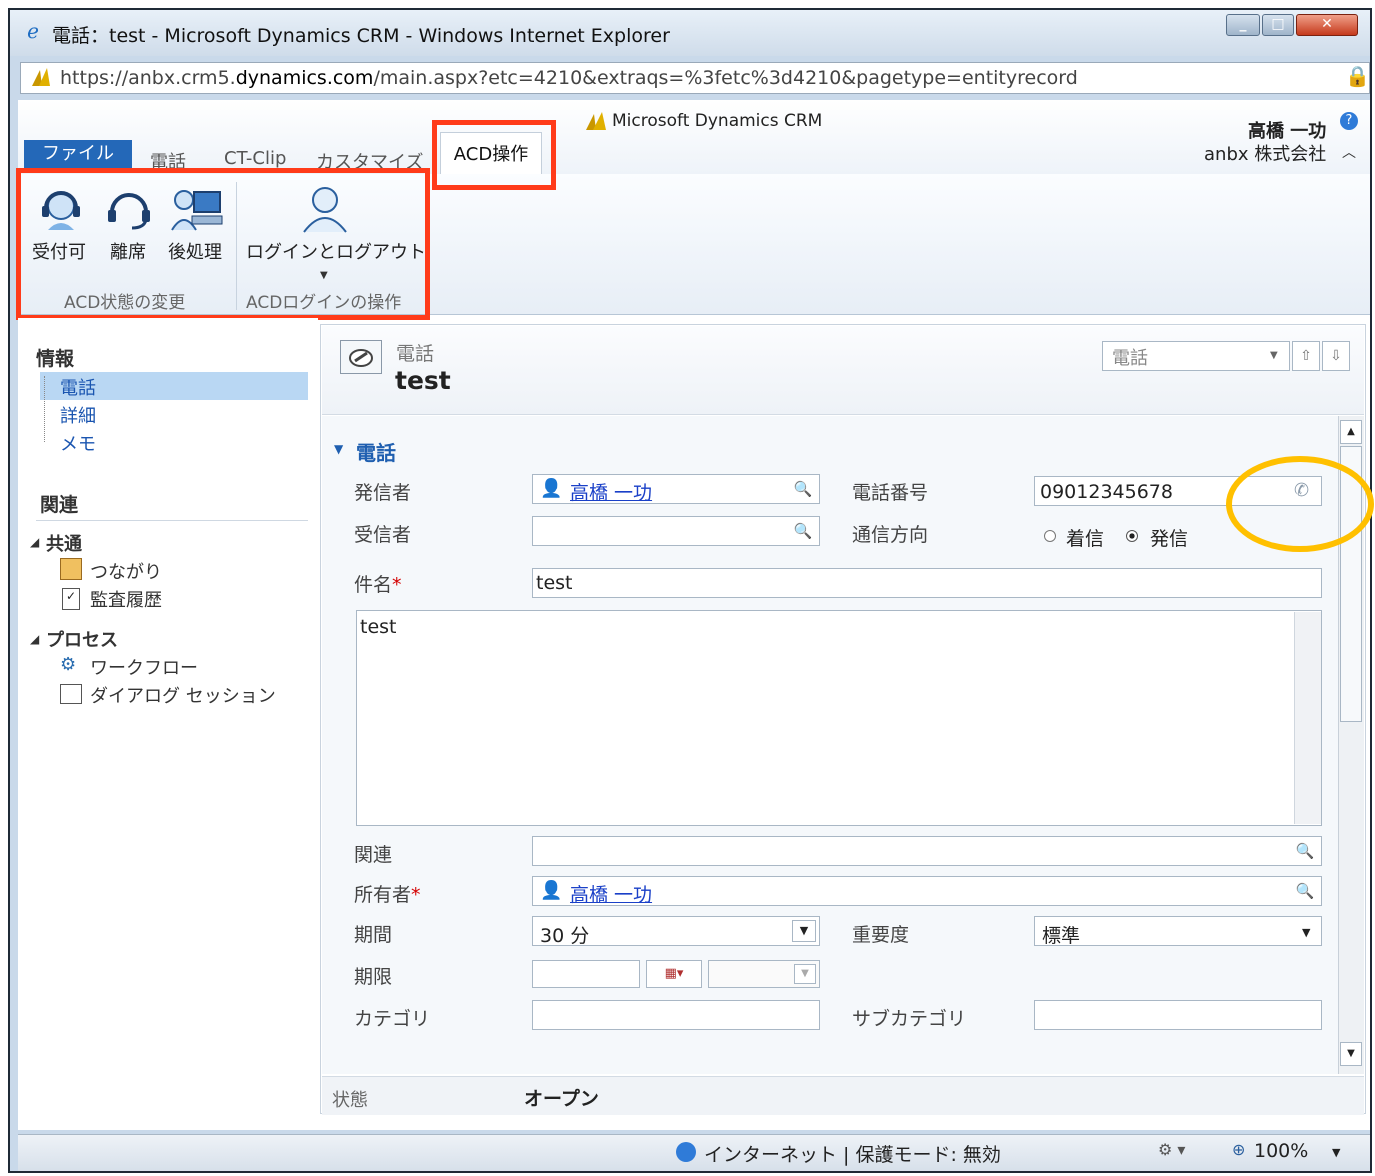 Image resolution: width=1375 pixels, height=1176 pixels. Describe the element at coordinates (68, 664) in the screenshot. I see `workflow-icon: ⚙` at that location.